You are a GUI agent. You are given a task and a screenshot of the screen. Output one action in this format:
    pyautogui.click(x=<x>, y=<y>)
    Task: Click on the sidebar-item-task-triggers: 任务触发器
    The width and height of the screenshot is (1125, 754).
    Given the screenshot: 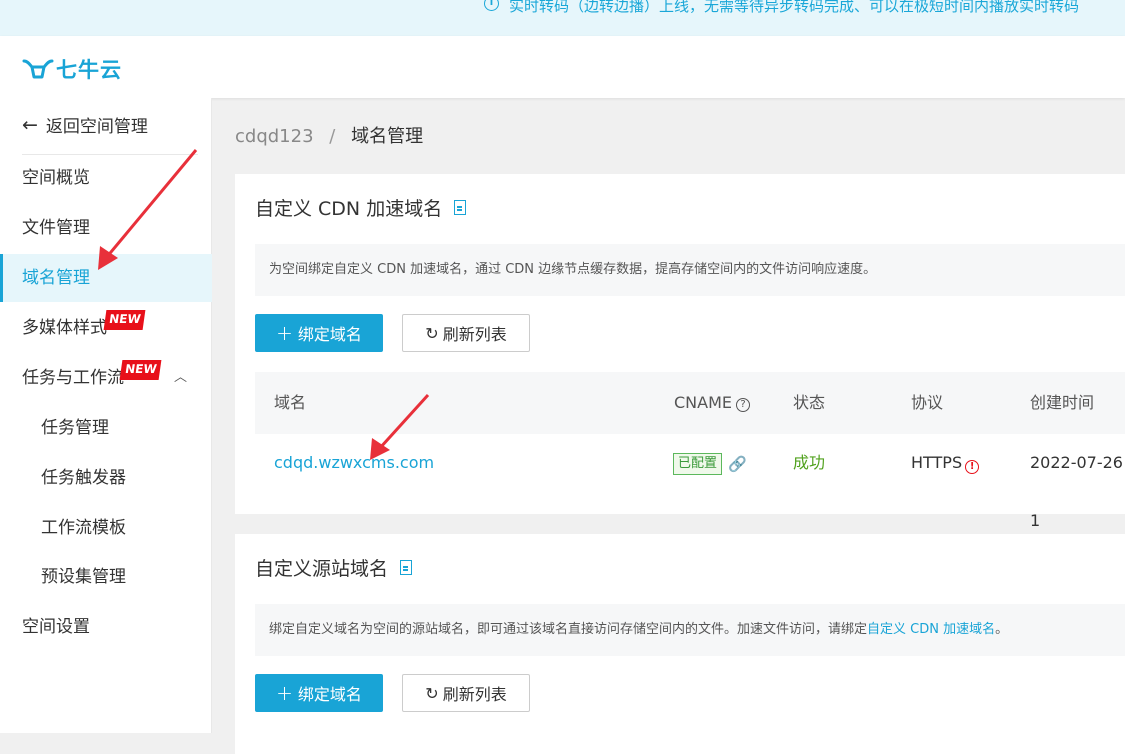 What is the action you would take?
    pyautogui.click(x=106, y=478)
    